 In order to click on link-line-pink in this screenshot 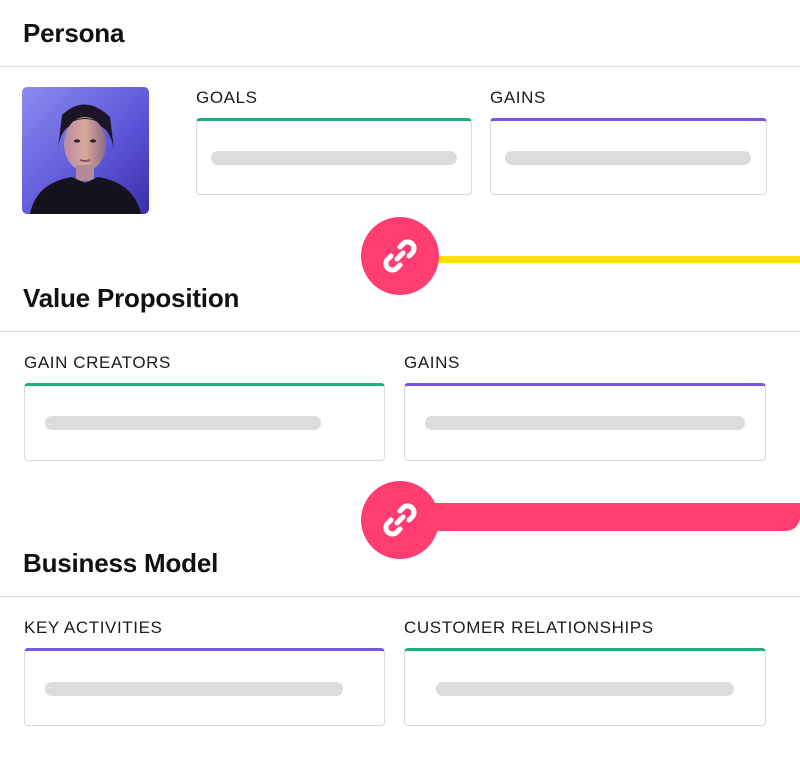, I will do `click(610, 517)`.